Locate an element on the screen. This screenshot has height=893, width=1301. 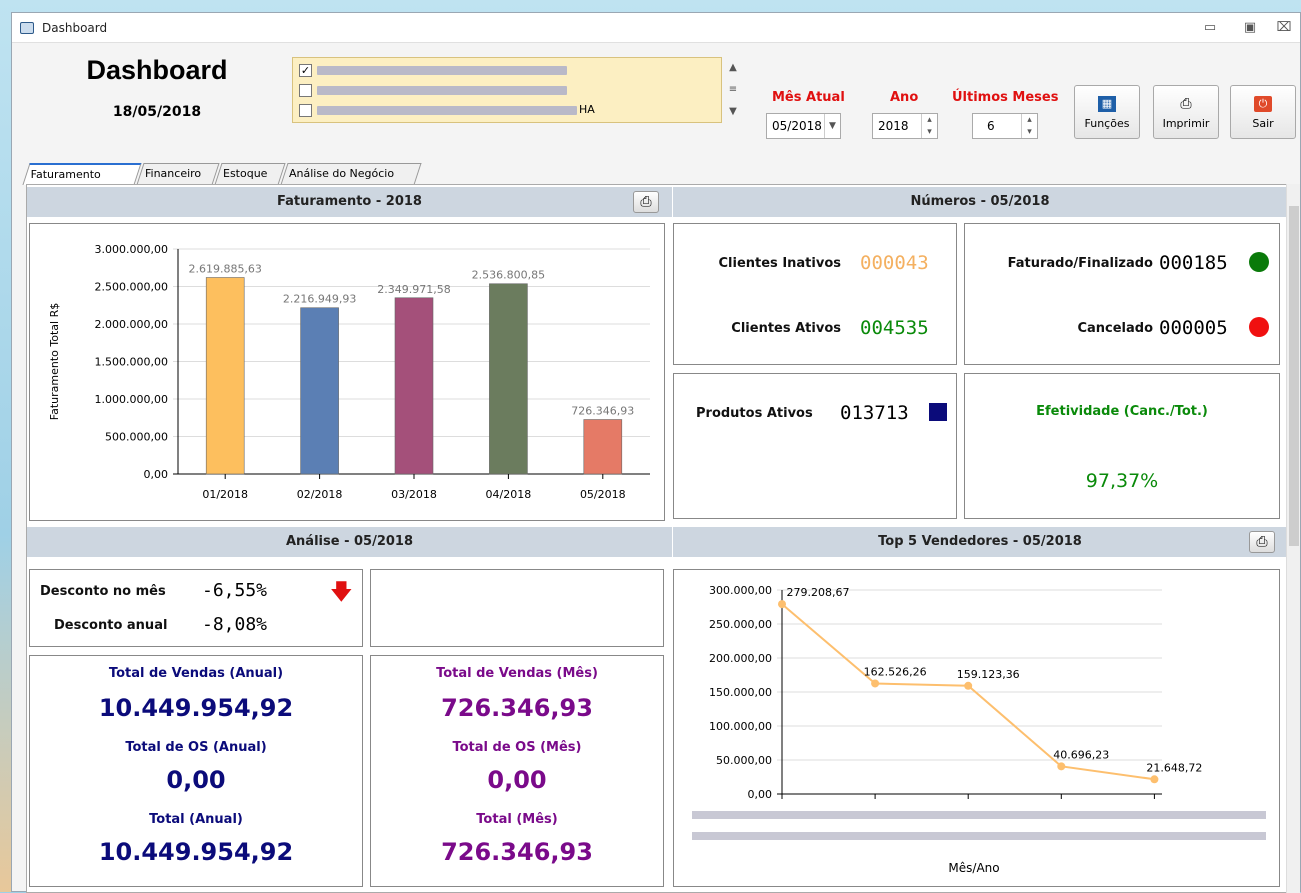
scroll-up-icon: ▲ is located at coordinates (733, 68).